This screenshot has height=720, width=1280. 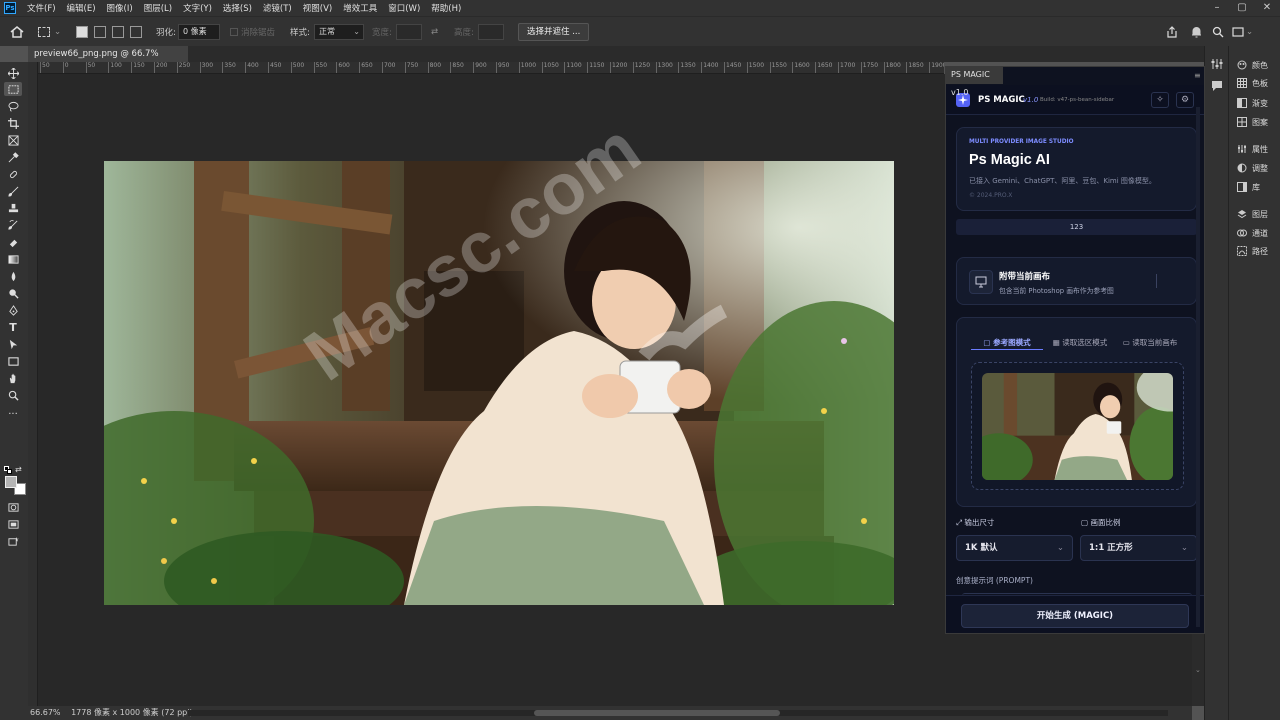 What do you see at coordinates (13, 414) in the screenshot?
I see `more-tools-icon: ···` at bounding box center [13, 414].